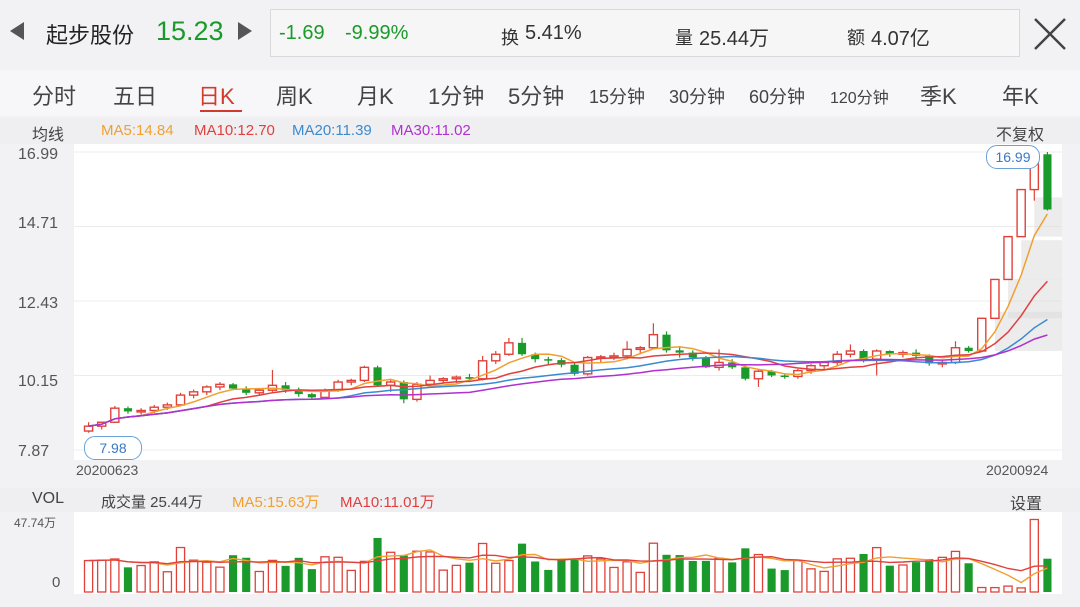 The height and width of the screenshot is (607, 1080). What do you see at coordinates (48, 133) in the screenshot?
I see `ma-label: 均线` at bounding box center [48, 133].